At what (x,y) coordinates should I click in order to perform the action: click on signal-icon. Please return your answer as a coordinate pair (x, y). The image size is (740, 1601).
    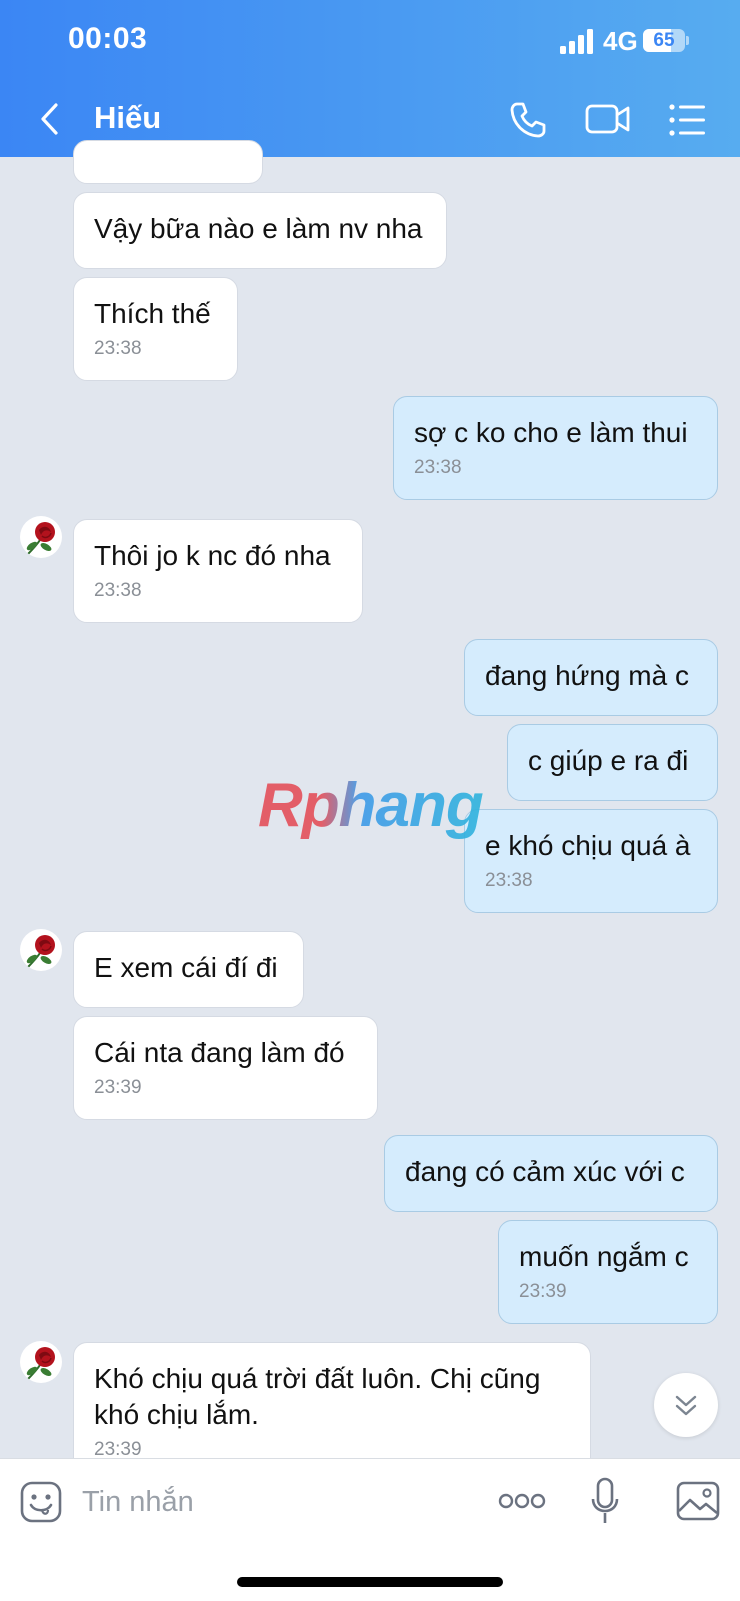
    Looking at the image, I should click on (578, 41).